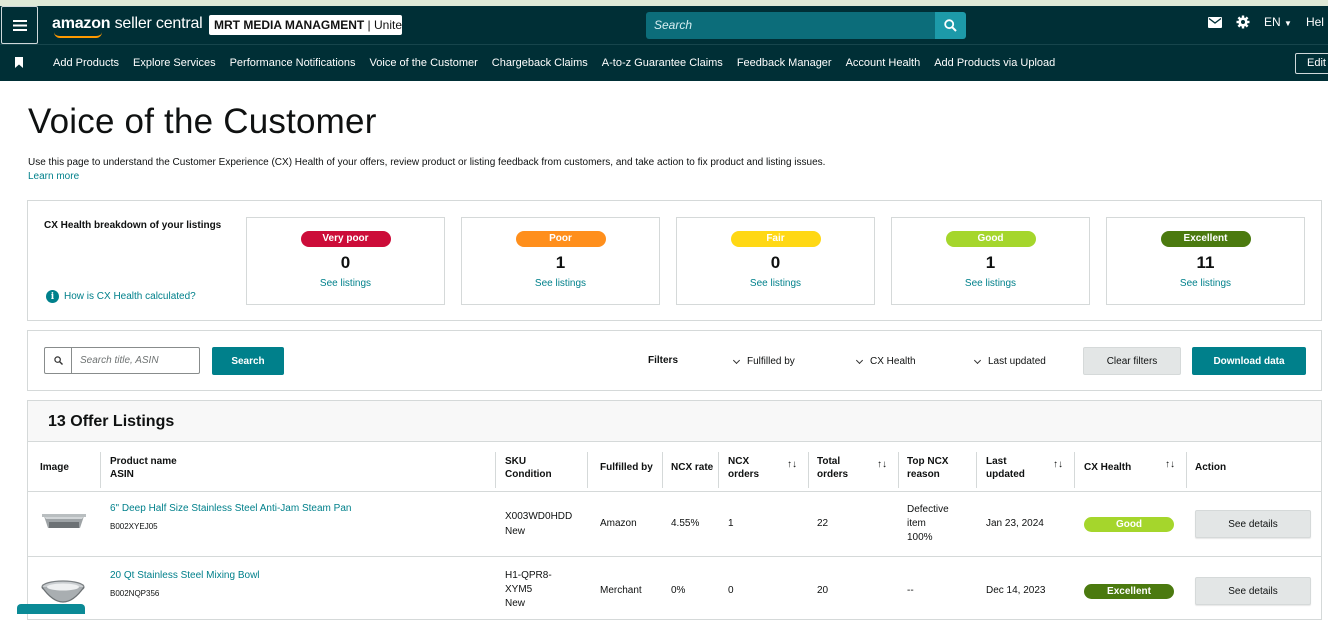 The width and height of the screenshot is (1328, 620). I want to click on search-button: Search, so click(248, 361).